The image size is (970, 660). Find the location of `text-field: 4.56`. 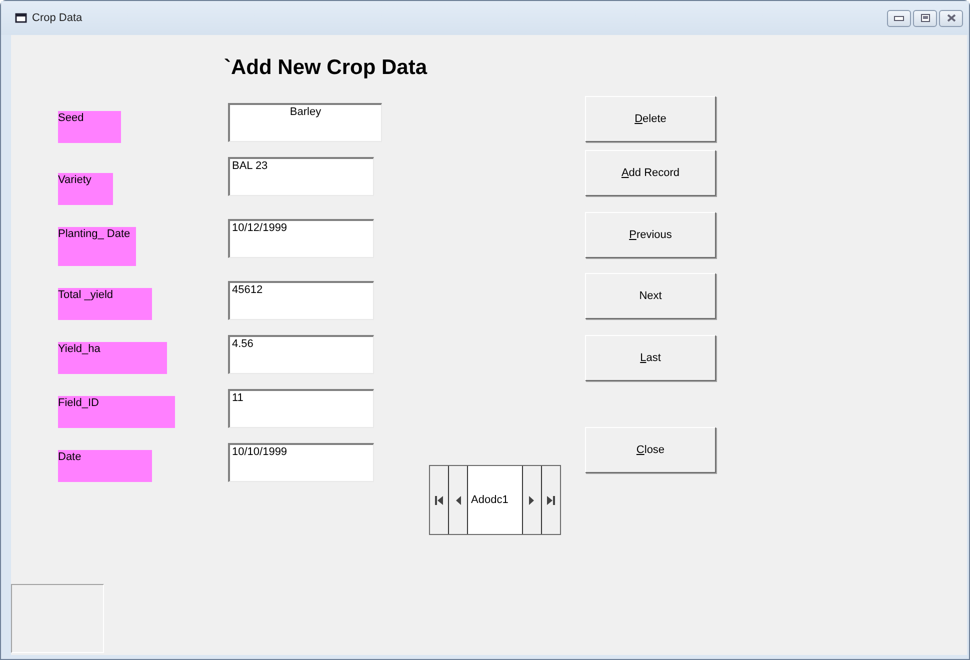

text-field: 4.56 is located at coordinates (301, 354).